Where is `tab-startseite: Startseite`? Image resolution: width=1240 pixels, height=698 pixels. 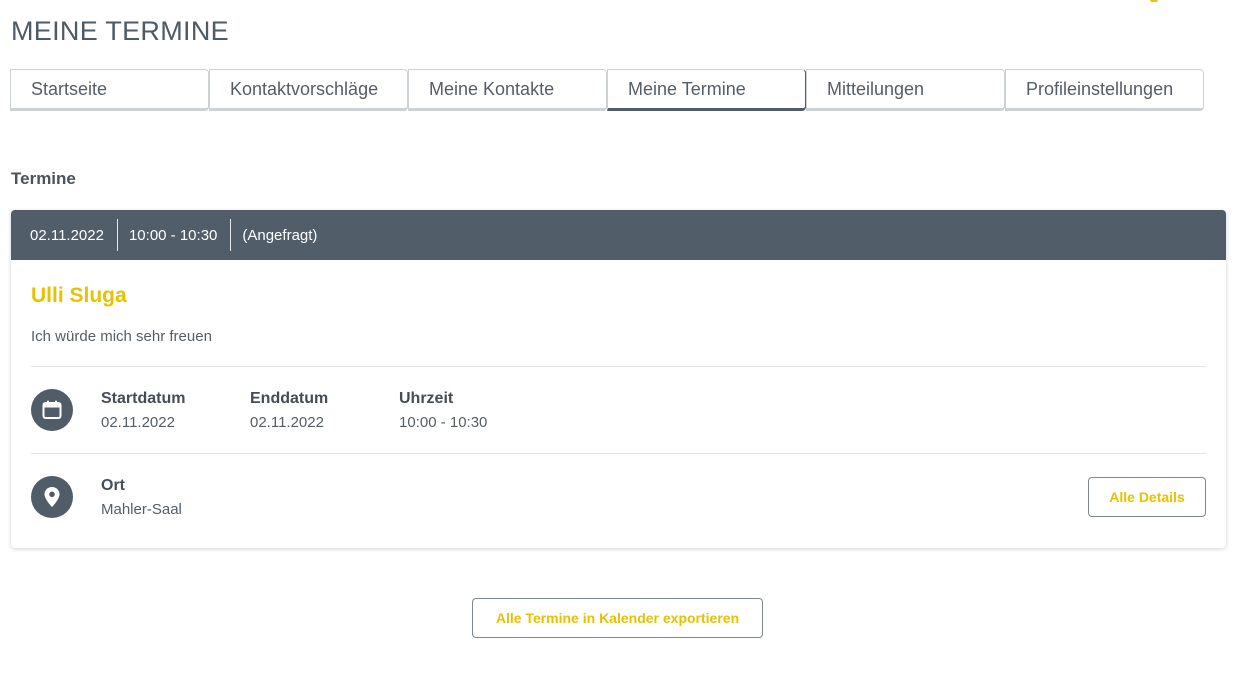 tab-startseite: Startseite is located at coordinates (109, 90).